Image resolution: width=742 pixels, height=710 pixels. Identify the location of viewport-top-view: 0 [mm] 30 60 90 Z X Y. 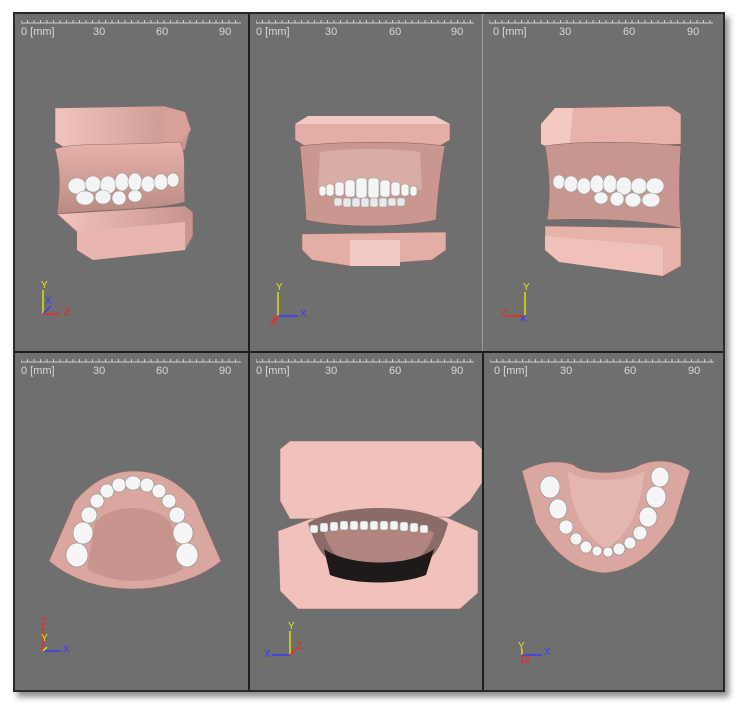
(131, 521).